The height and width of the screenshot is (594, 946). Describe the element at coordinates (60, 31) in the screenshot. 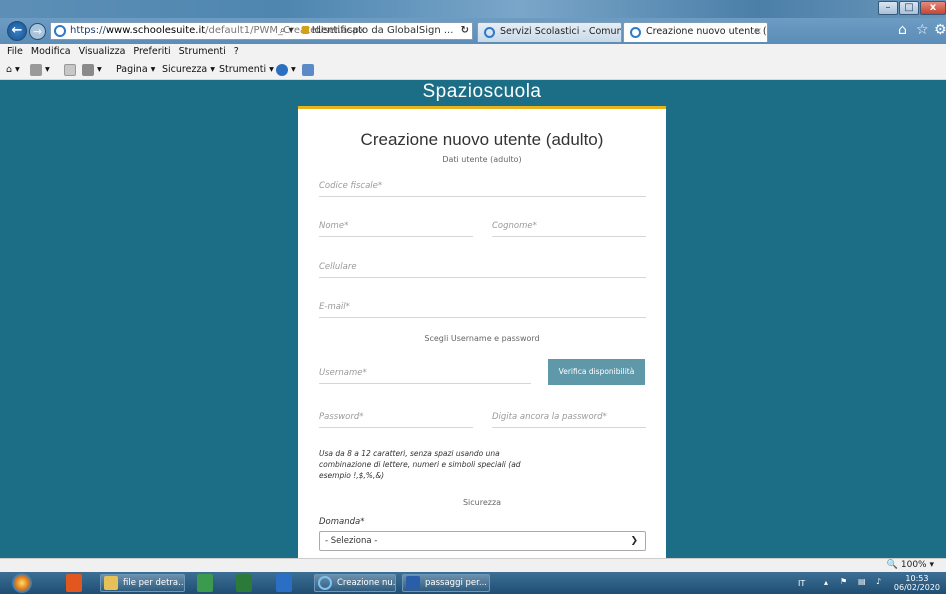

I see `ie-page-icon` at that location.